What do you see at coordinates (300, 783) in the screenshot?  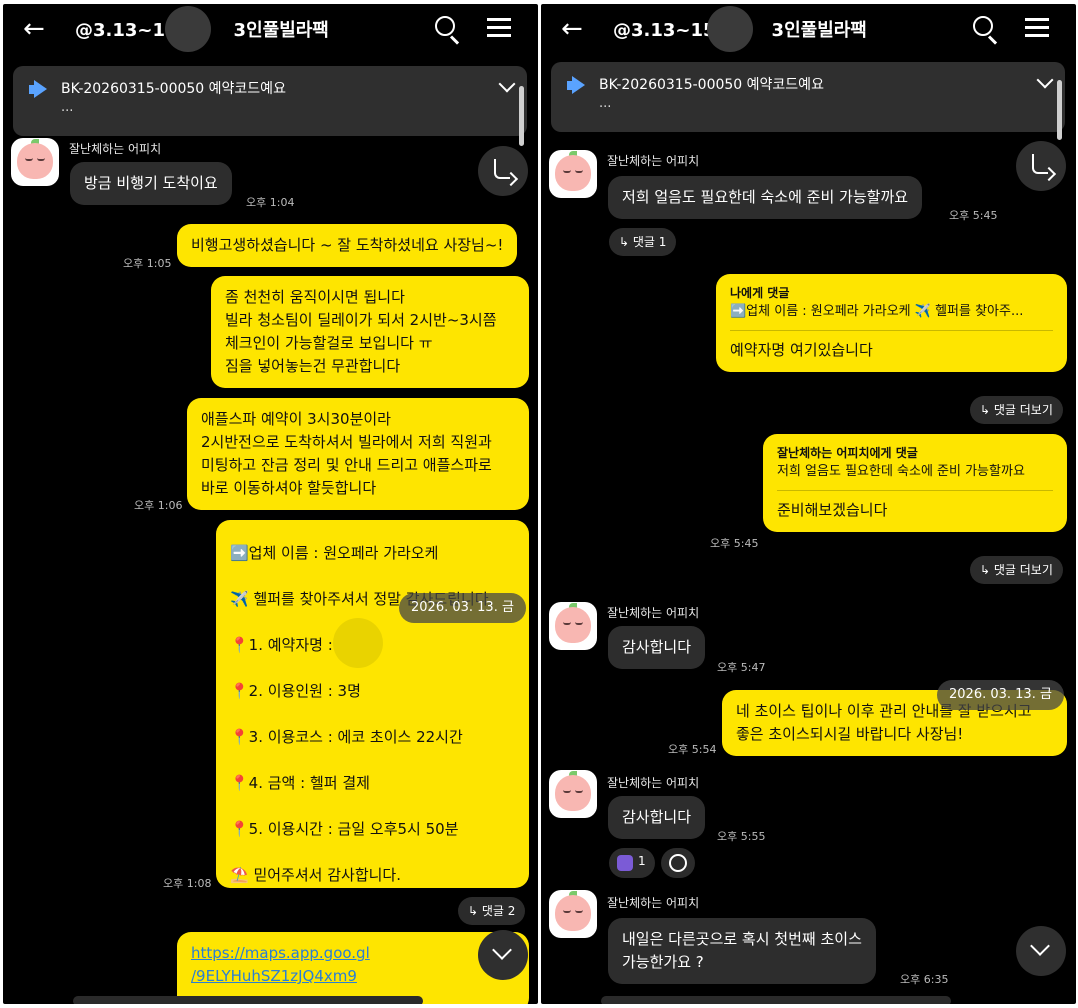 I see `message-line: 📍4. 금액 : 헬퍼 결제` at bounding box center [300, 783].